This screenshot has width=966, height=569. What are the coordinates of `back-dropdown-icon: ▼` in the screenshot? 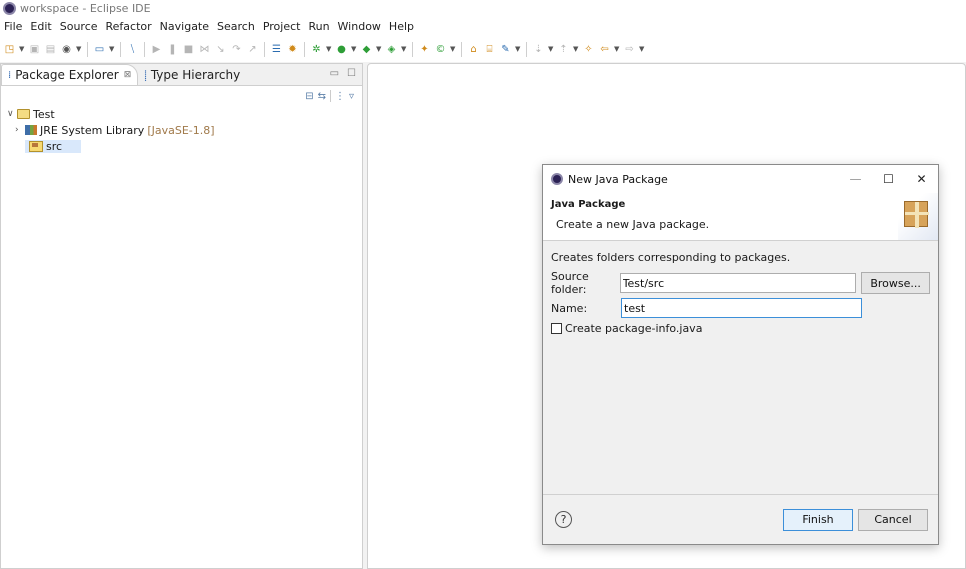 It's located at (617, 49).